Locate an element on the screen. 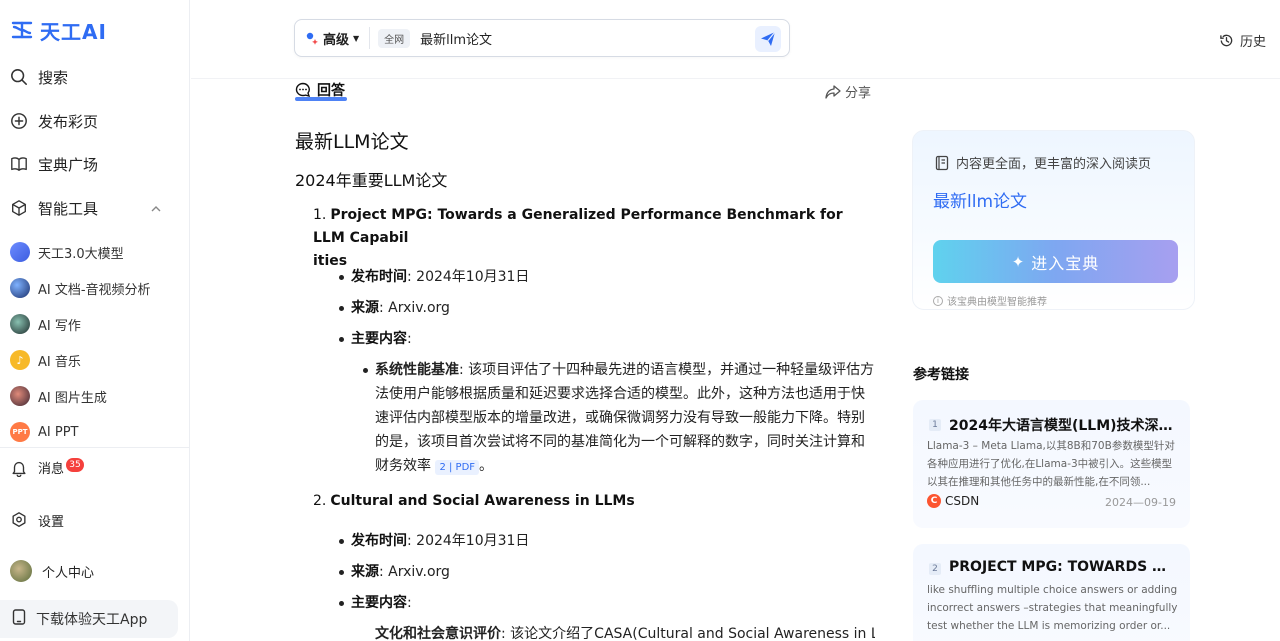 The image size is (1280, 641). sidebar-item-label: 发布彩页 is located at coordinates (68, 121).